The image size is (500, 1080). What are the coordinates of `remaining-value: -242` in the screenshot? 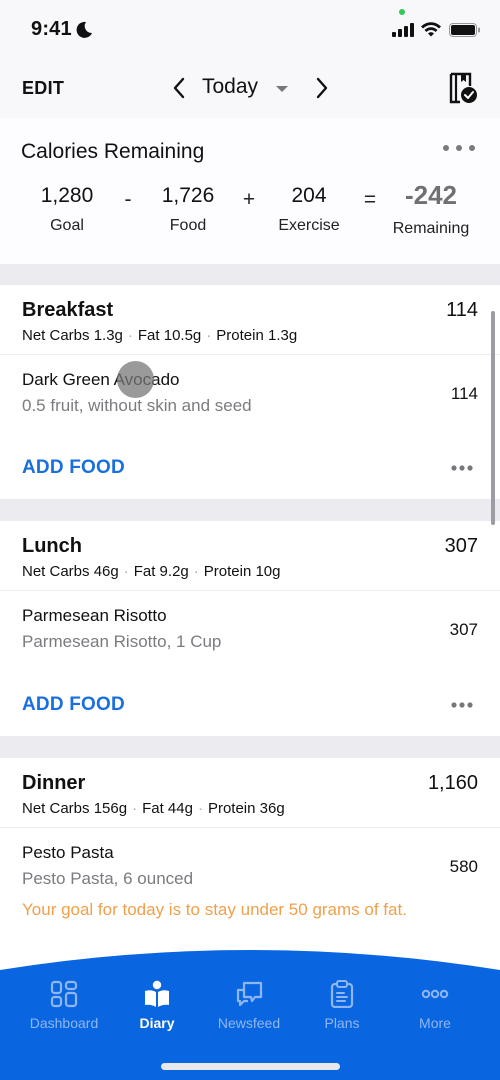 It's located at (431, 195).